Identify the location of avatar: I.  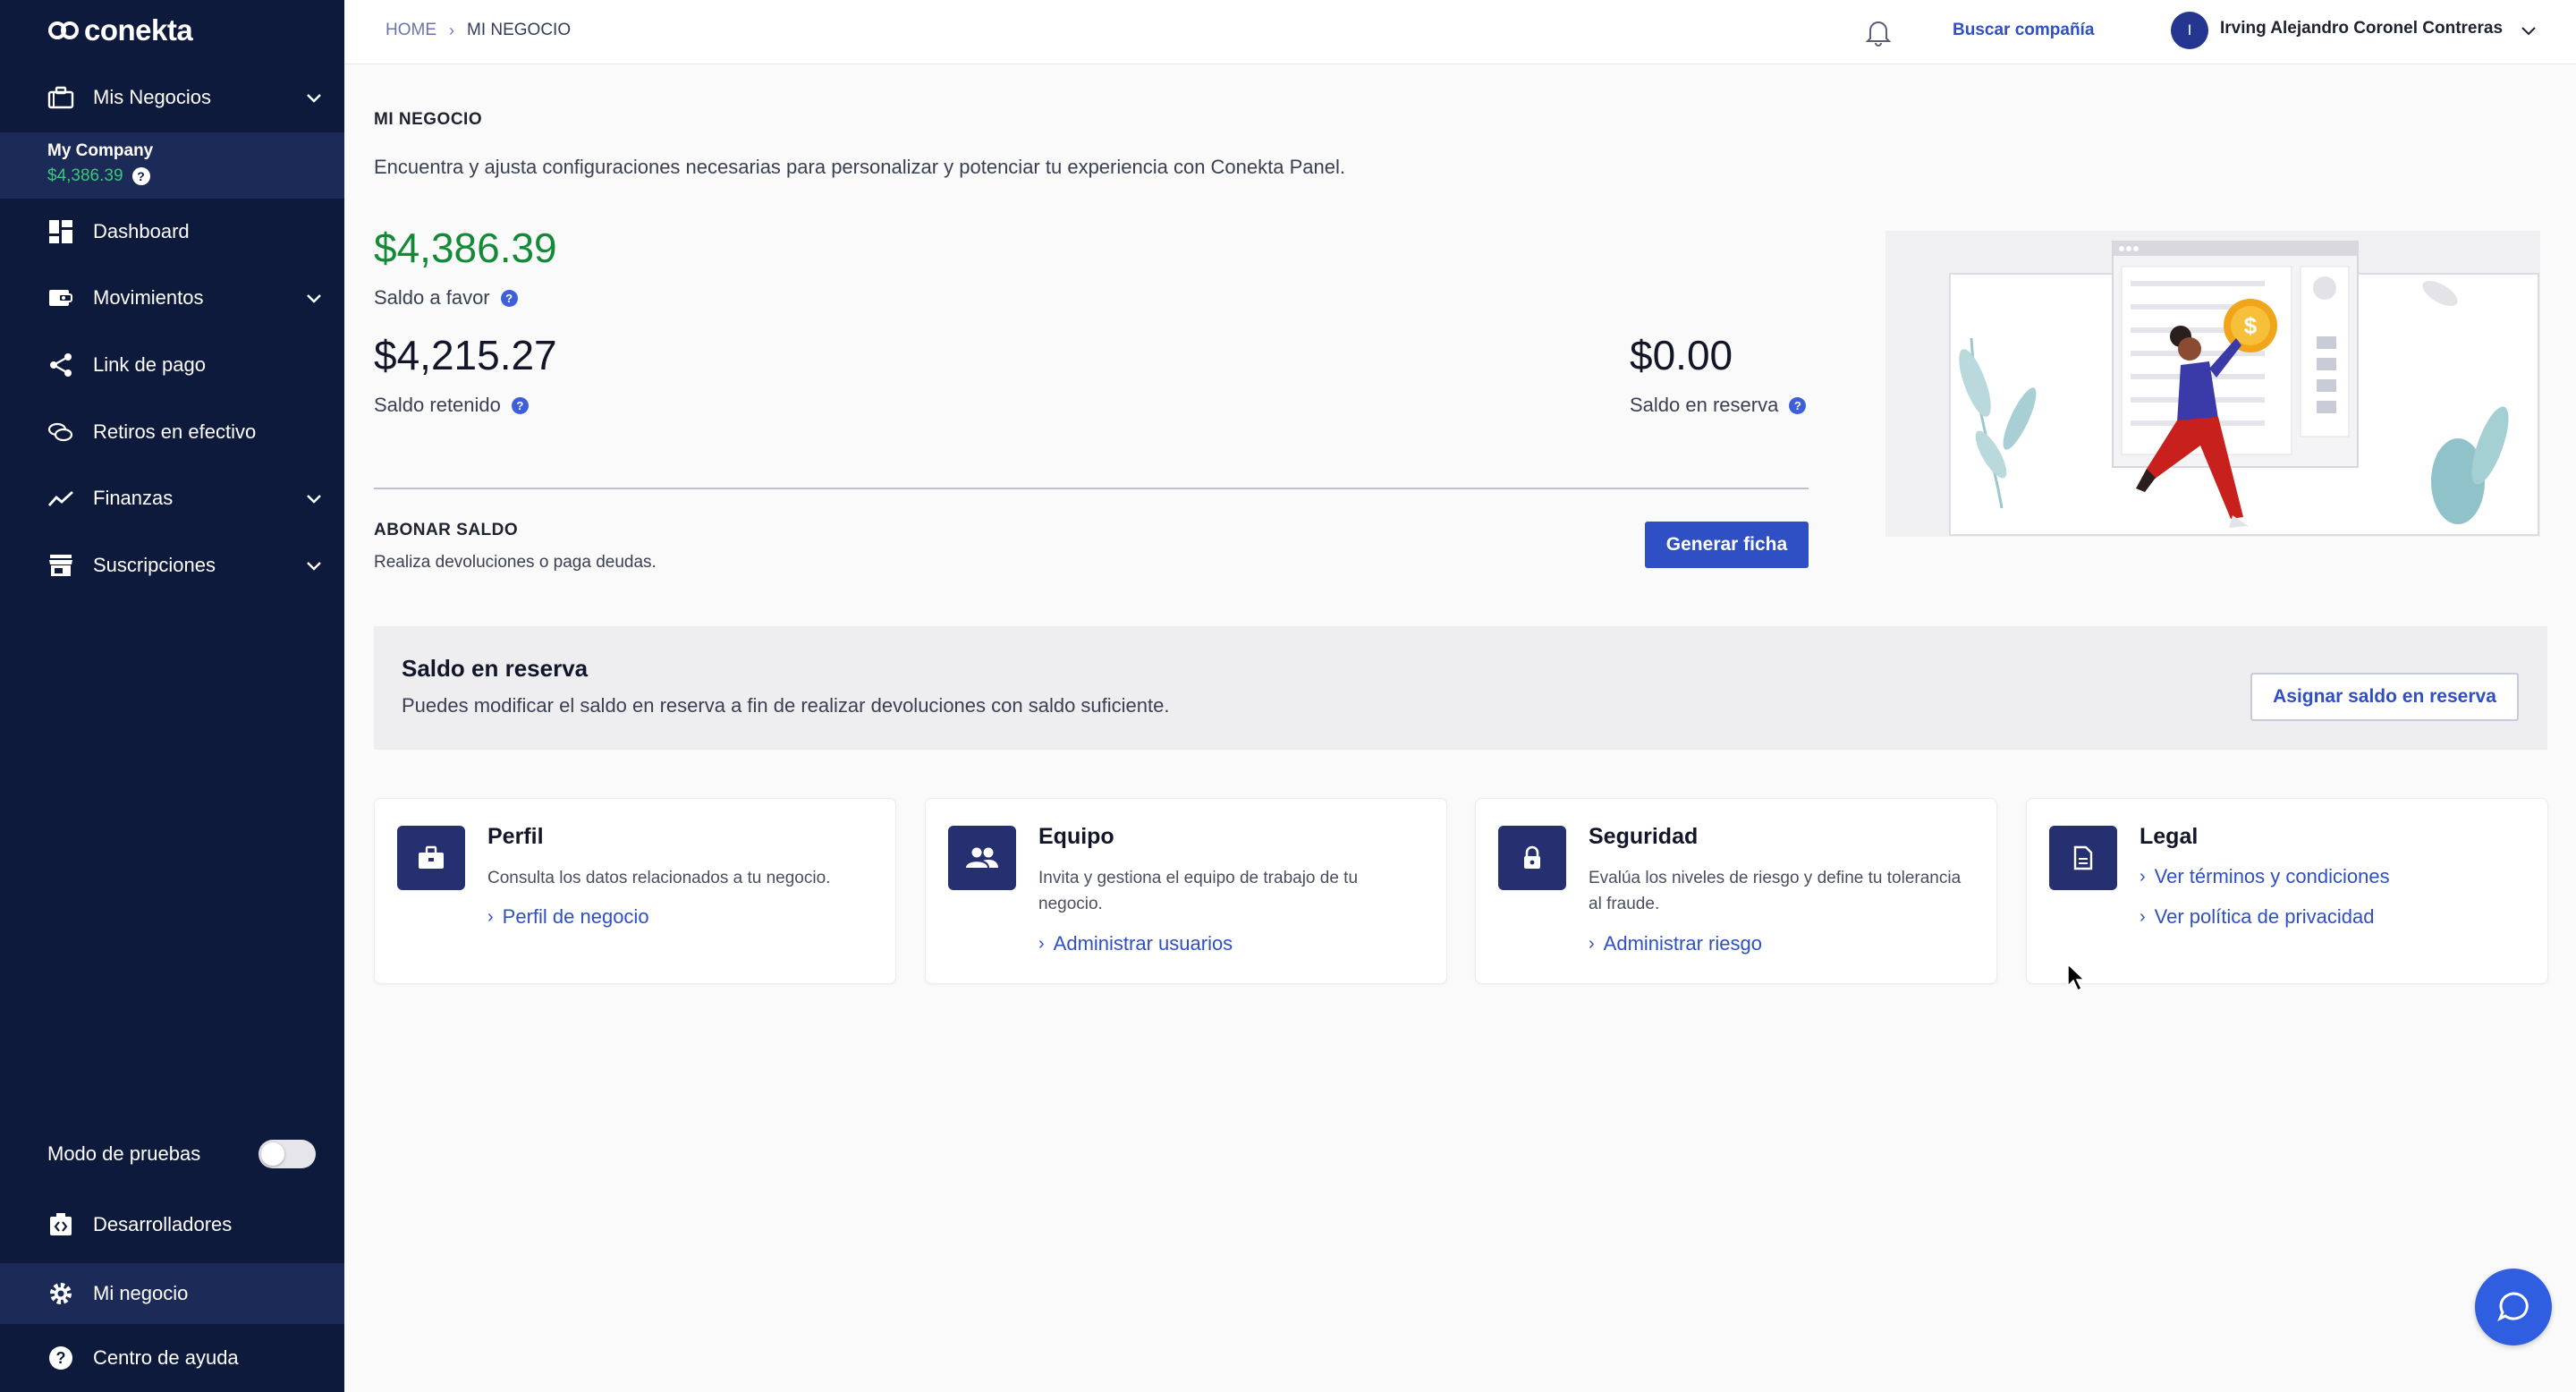
(2189, 30).